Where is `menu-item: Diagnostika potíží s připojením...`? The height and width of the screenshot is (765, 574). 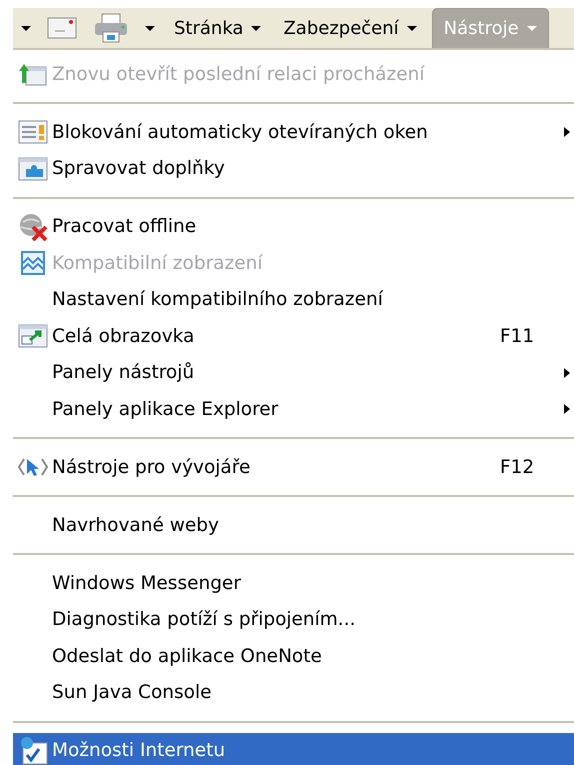
menu-item: Diagnostika potíží s připojením... is located at coordinates (293, 620).